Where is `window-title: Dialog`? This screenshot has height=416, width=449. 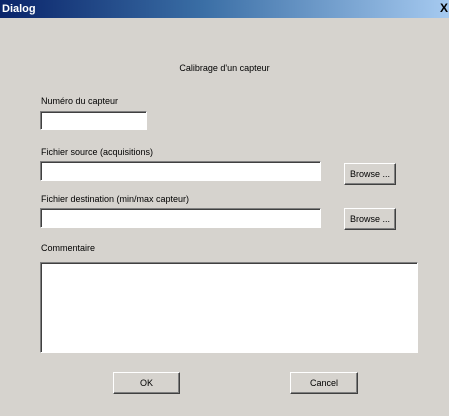
window-title: Dialog is located at coordinates (19, 9).